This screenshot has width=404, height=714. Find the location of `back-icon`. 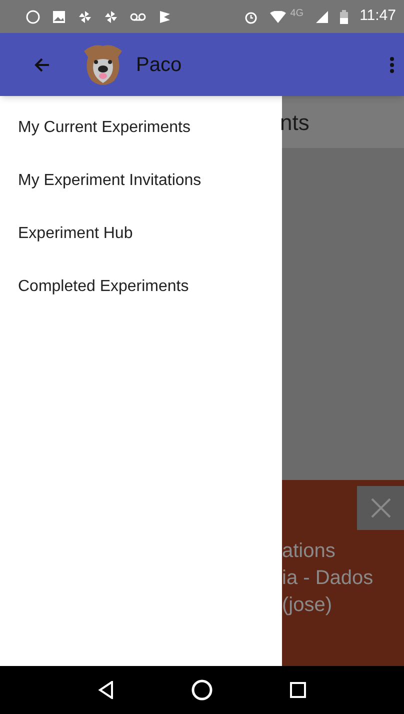

back-icon is located at coordinates (106, 690).